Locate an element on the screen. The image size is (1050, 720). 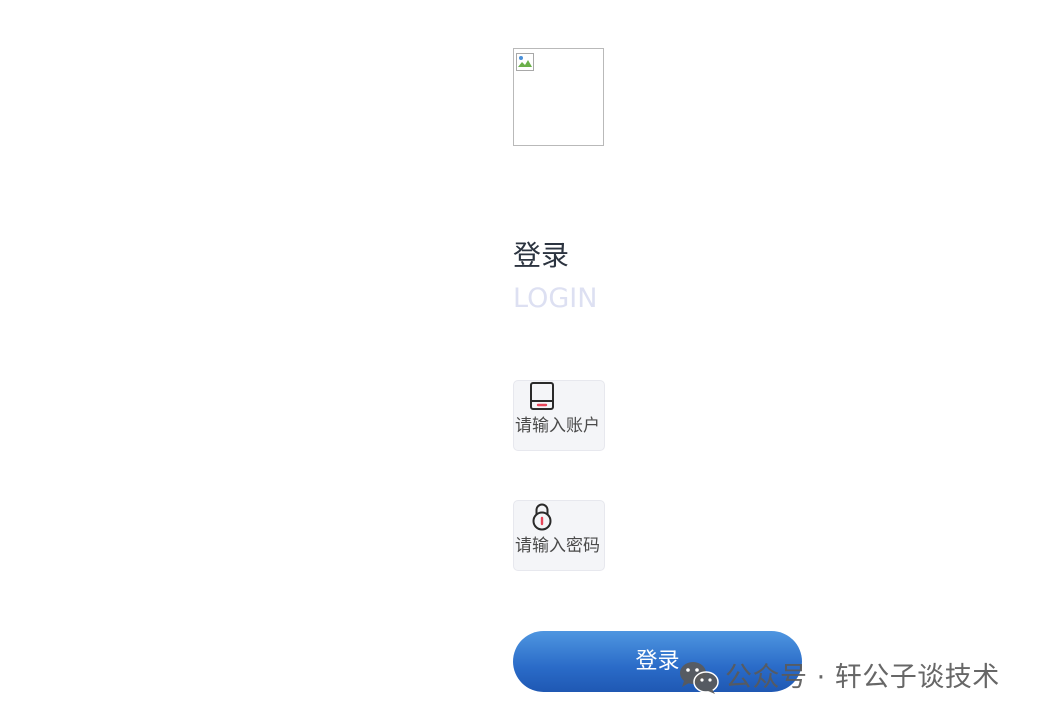
page-subtitle: LOGIN is located at coordinates (555, 298).